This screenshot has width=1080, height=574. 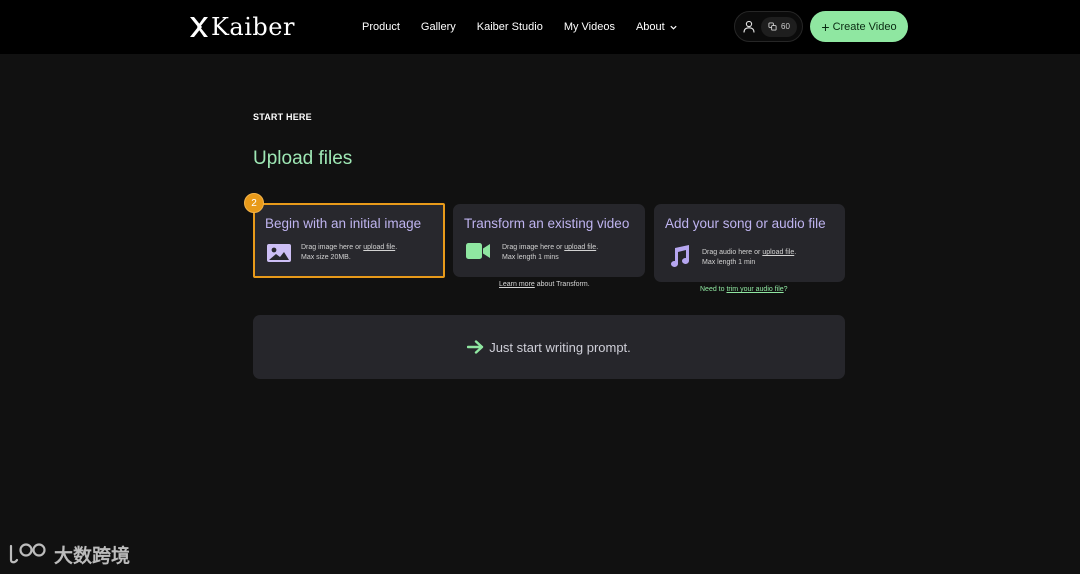 I want to click on upload-video-link: upload file, so click(x=580, y=247).